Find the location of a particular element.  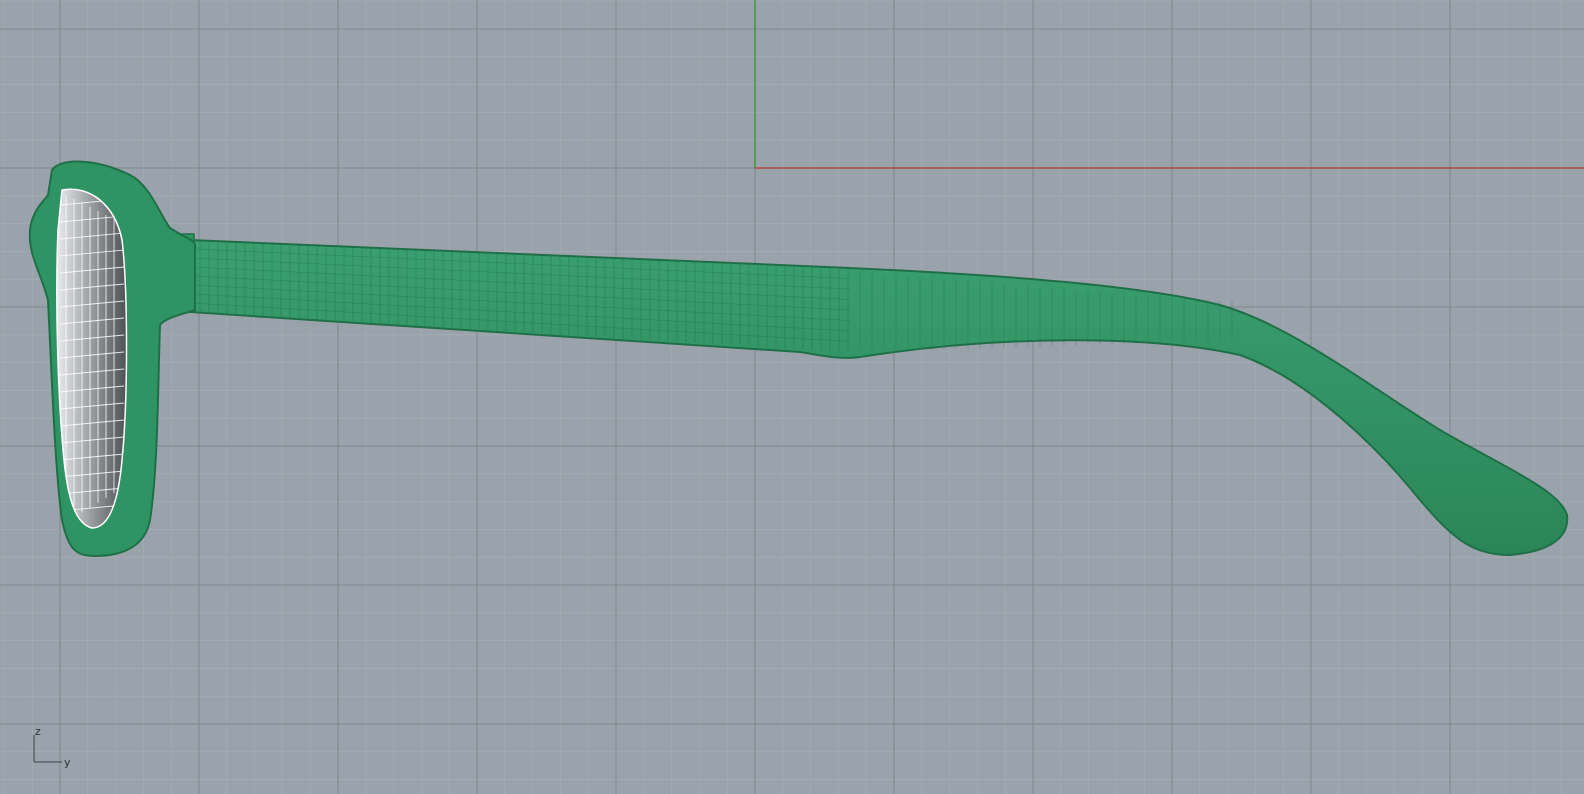

axis-z-label: z is located at coordinates (38, 731).